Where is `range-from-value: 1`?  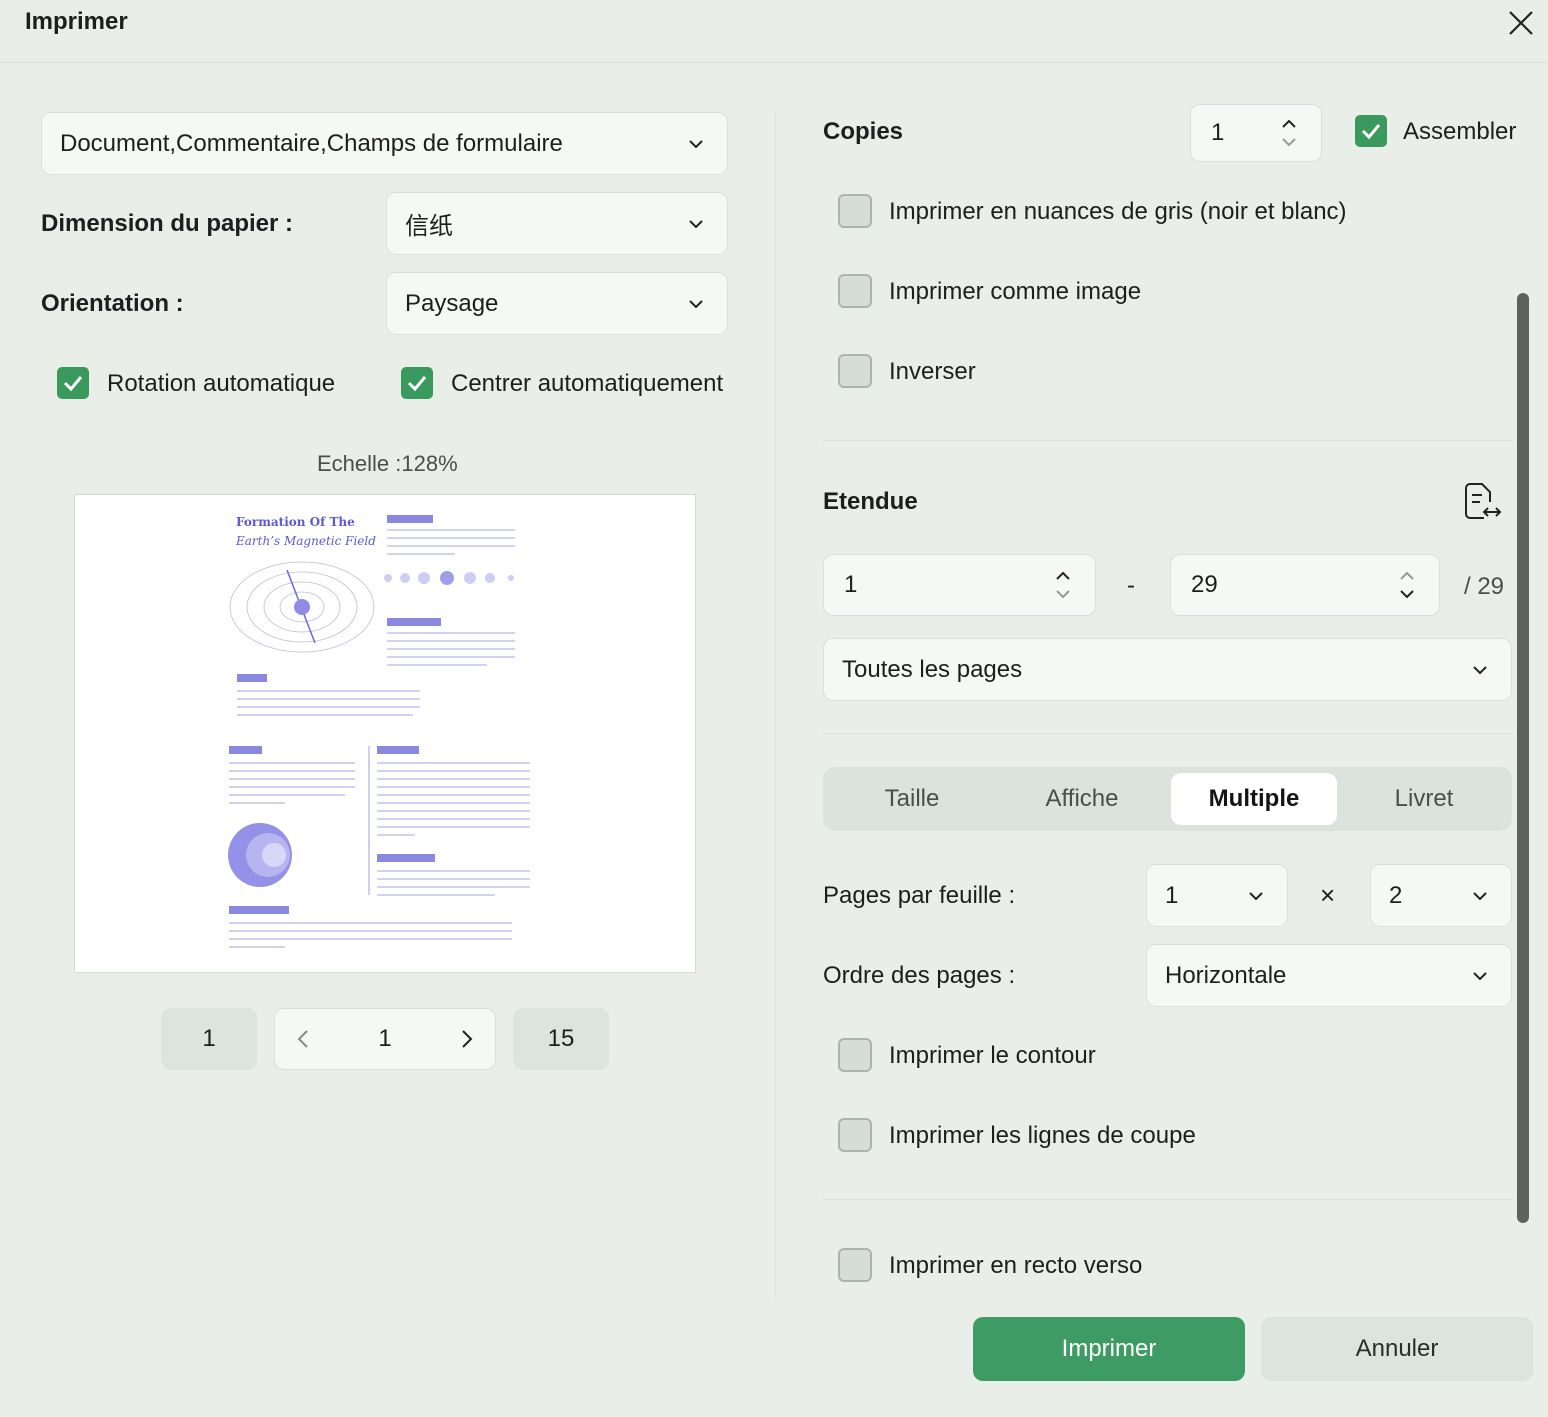
range-from-value: 1 is located at coordinates (851, 584).